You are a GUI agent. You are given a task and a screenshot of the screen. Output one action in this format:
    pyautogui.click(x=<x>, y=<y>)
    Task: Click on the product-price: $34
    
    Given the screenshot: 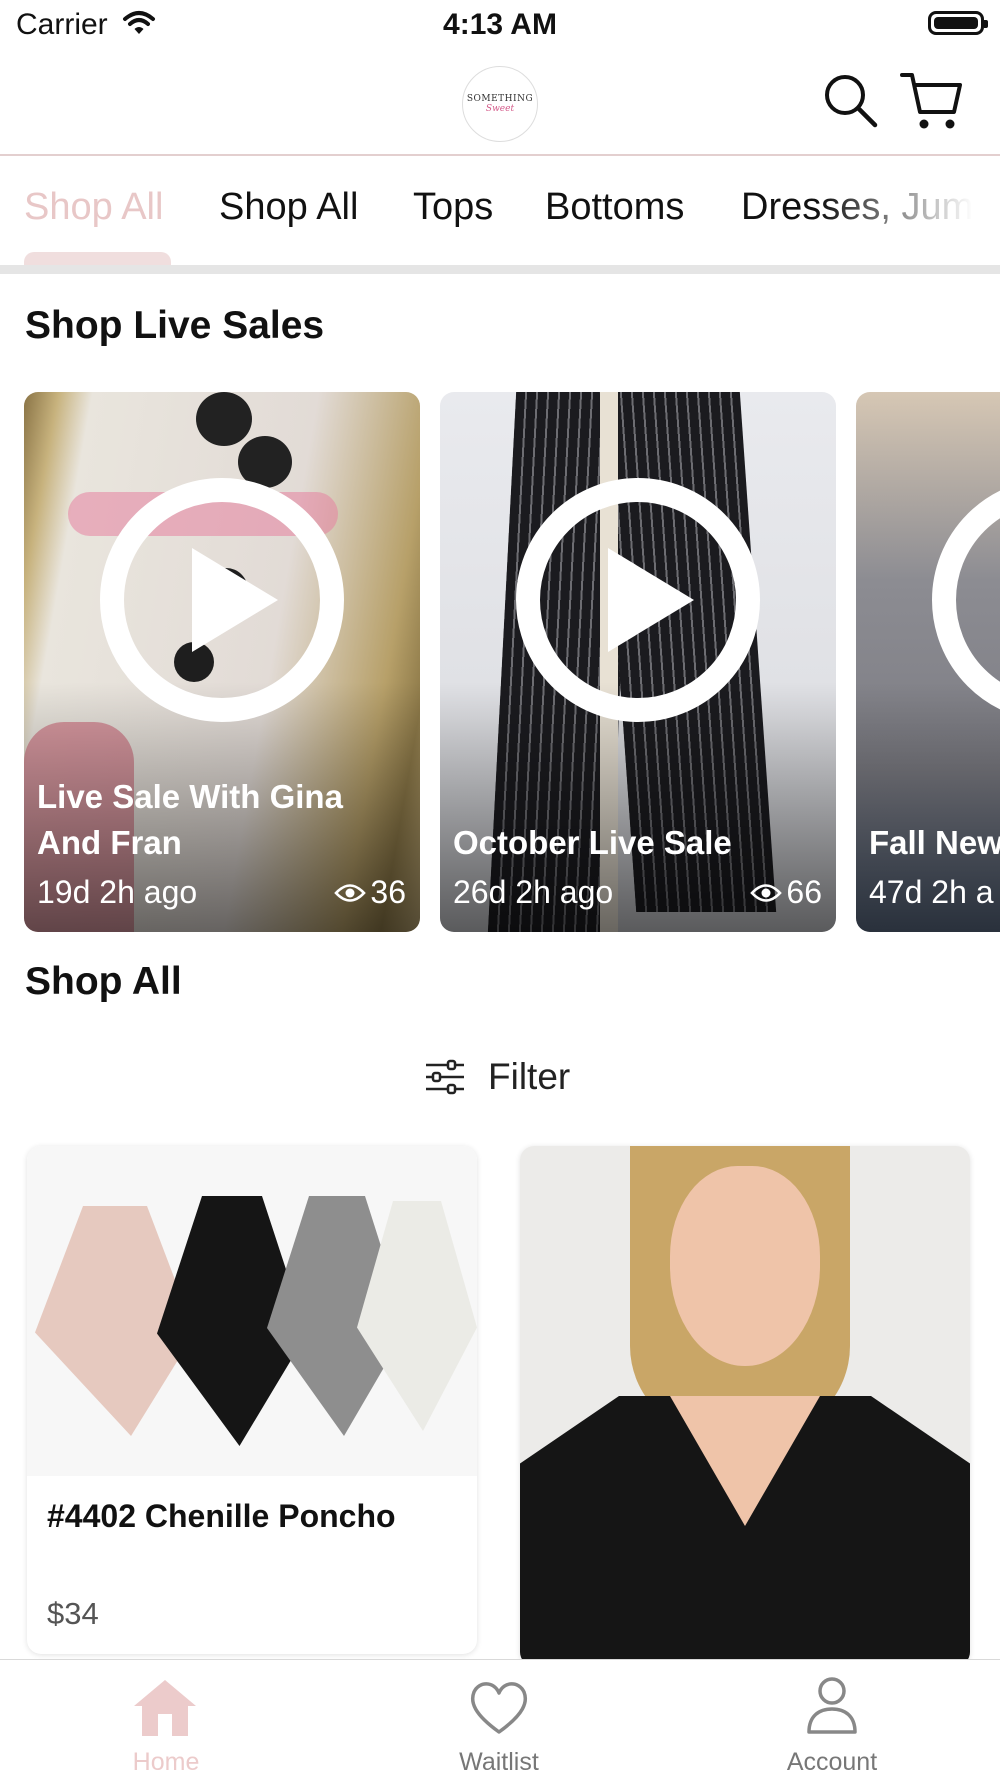 What is the action you would take?
    pyautogui.click(x=73, y=1613)
    